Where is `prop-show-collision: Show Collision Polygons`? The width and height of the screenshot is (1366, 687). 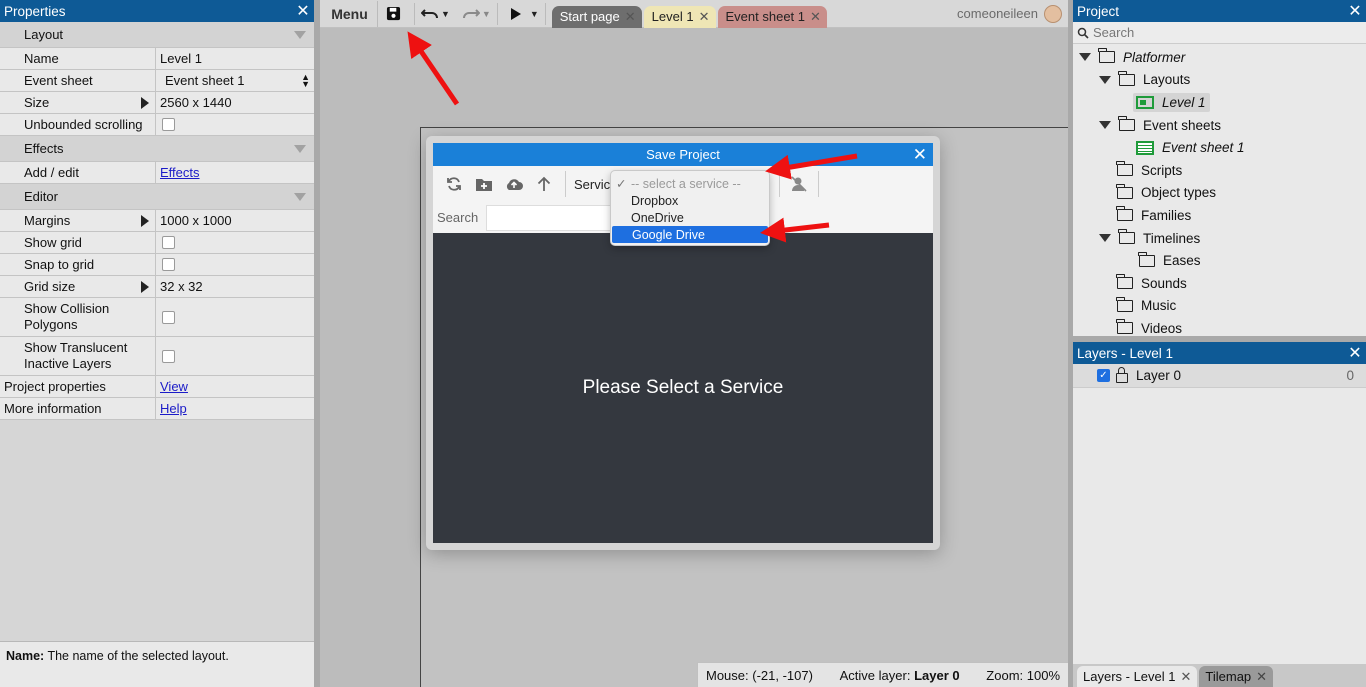 prop-show-collision: Show Collision Polygons is located at coordinates (157, 317).